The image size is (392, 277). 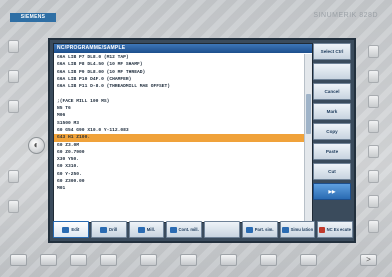 What do you see at coordinates (104, 229) in the screenshot?
I see `drill-icon` at bounding box center [104, 229].